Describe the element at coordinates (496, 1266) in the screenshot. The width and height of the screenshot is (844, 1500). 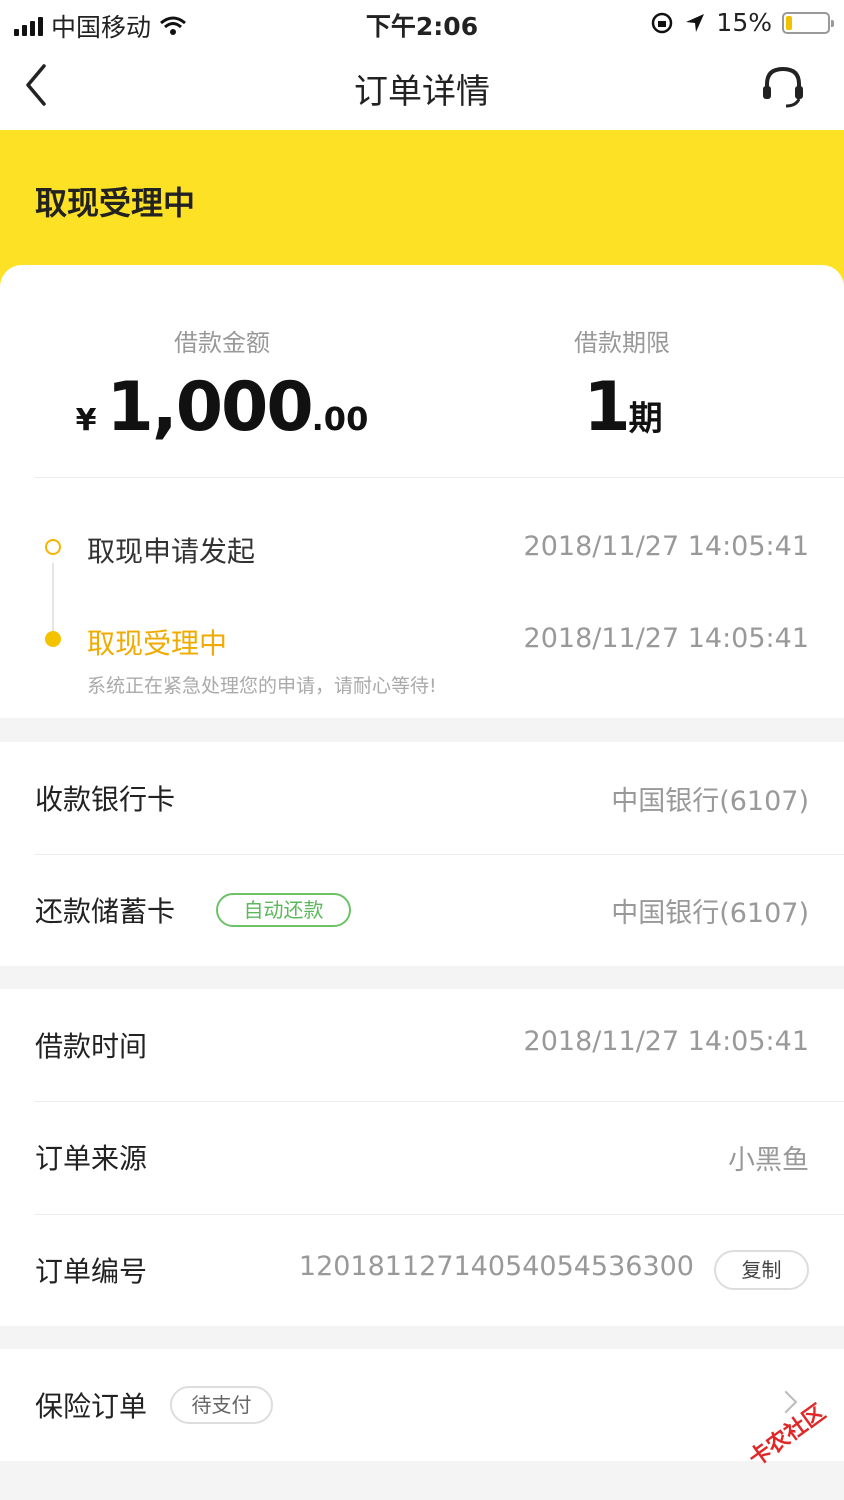
I see `order-number-value: 120181127140540545363​00` at that location.